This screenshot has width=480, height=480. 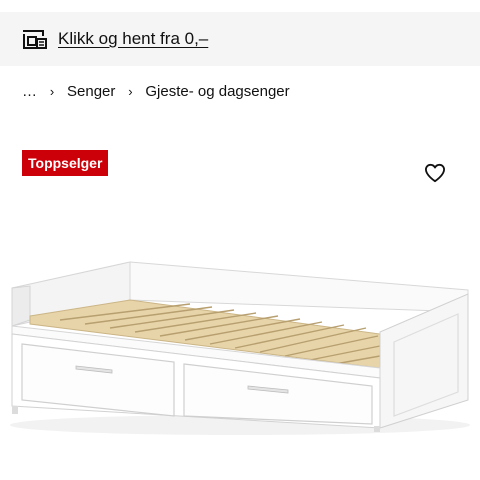 What do you see at coordinates (91, 91) in the screenshot?
I see `breadcrumb-item-beds: Senger` at bounding box center [91, 91].